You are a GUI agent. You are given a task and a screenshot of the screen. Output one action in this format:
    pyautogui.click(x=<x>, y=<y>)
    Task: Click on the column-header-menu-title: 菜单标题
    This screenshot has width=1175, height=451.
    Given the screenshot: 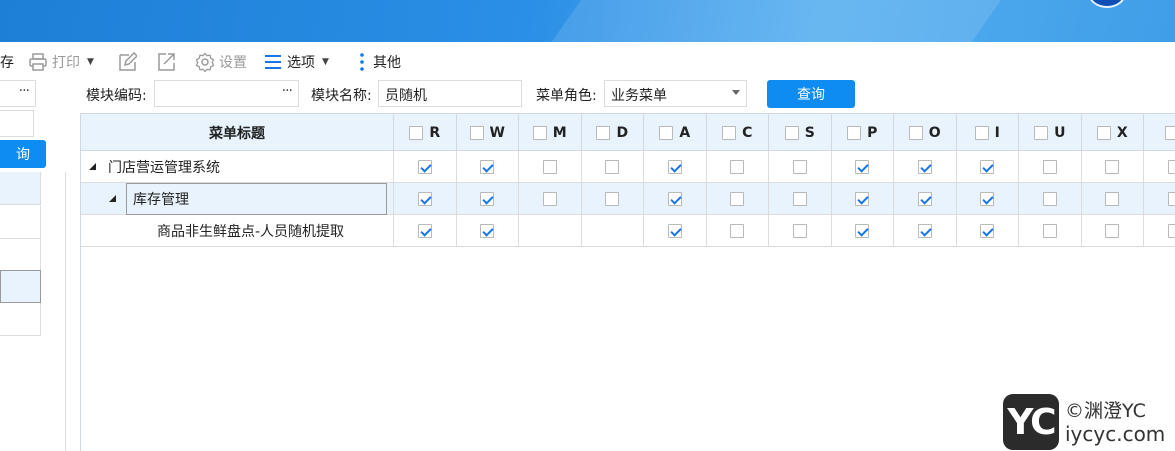 What is the action you would take?
    pyautogui.click(x=237, y=132)
    